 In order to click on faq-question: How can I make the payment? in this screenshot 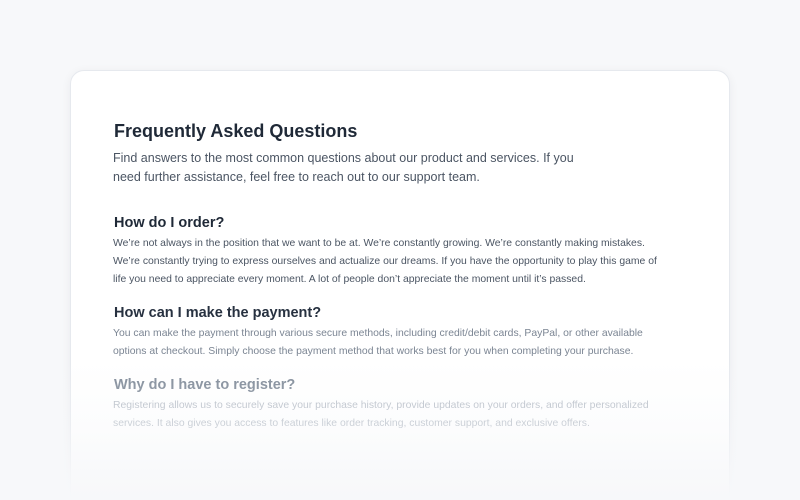, I will do `click(218, 313)`.